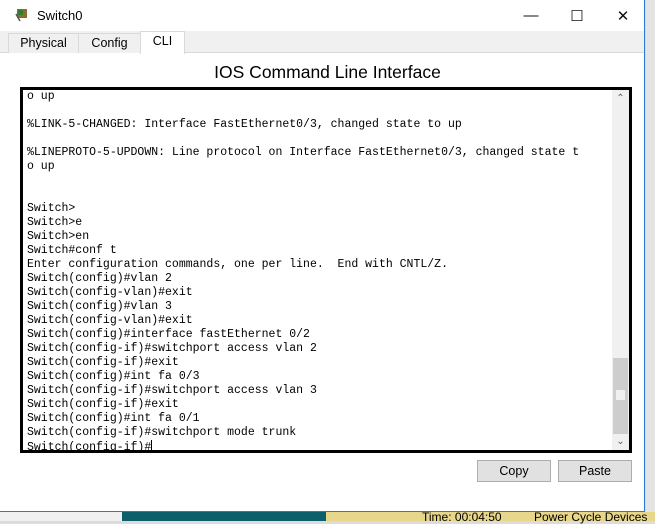  I want to click on terminal-line: Switch>en, so click(58, 236).